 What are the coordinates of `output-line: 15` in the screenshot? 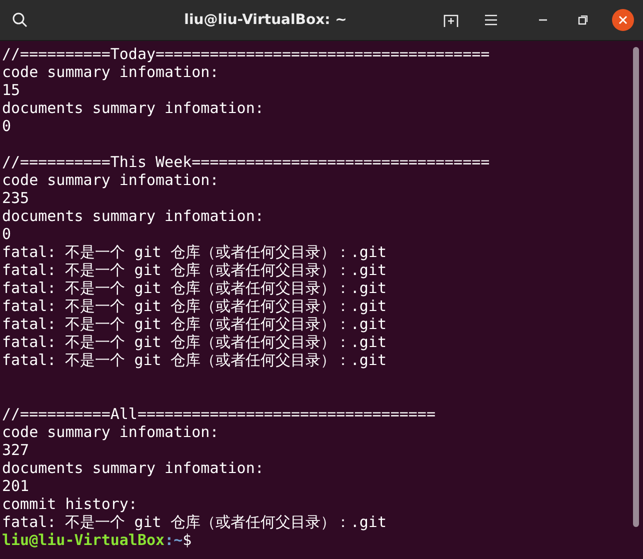 It's located at (11, 90).